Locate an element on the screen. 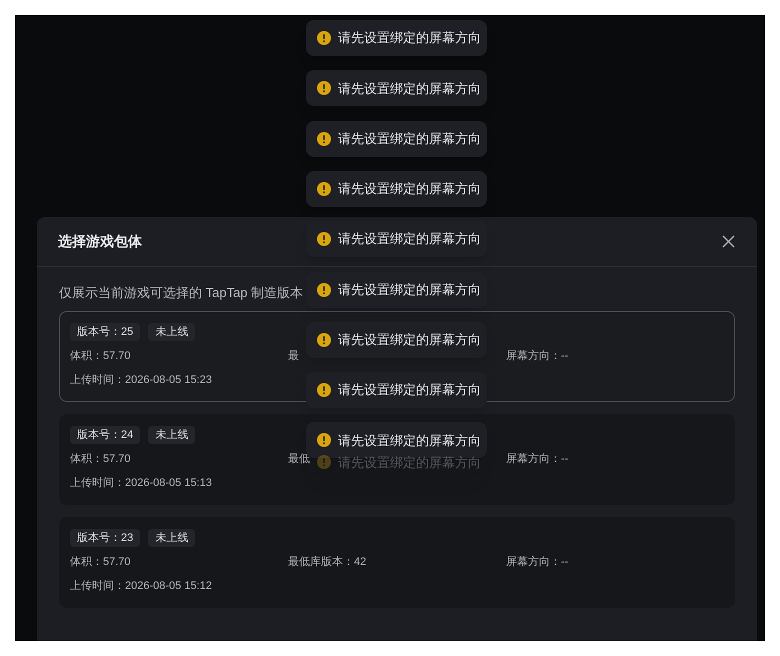 Image resolution: width=780 pixels, height=656 pixels. version-tag: 版本号：23 is located at coordinates (105, 538).